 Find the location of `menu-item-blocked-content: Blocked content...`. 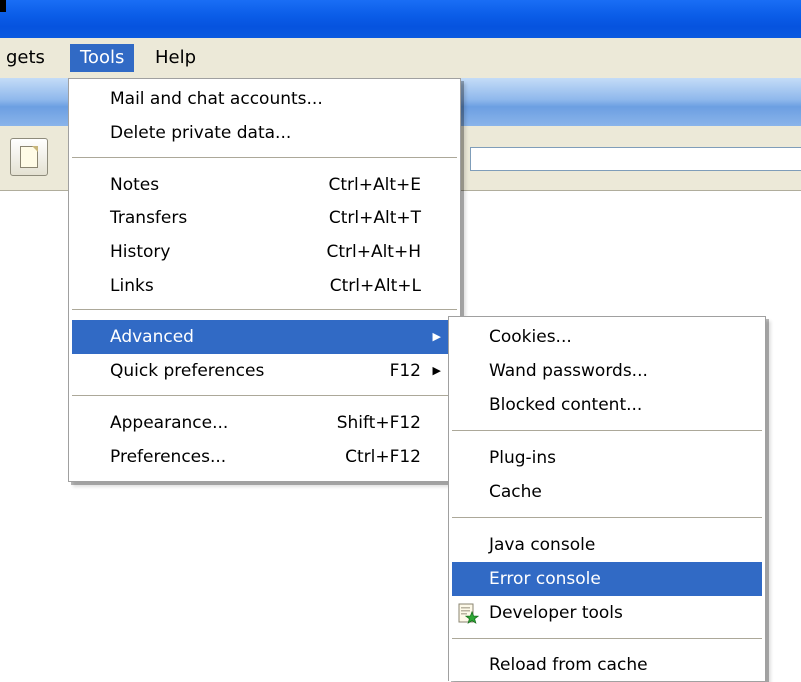

menu-item-blocked-content: Blocked content... is located at coordinates (607, 405).